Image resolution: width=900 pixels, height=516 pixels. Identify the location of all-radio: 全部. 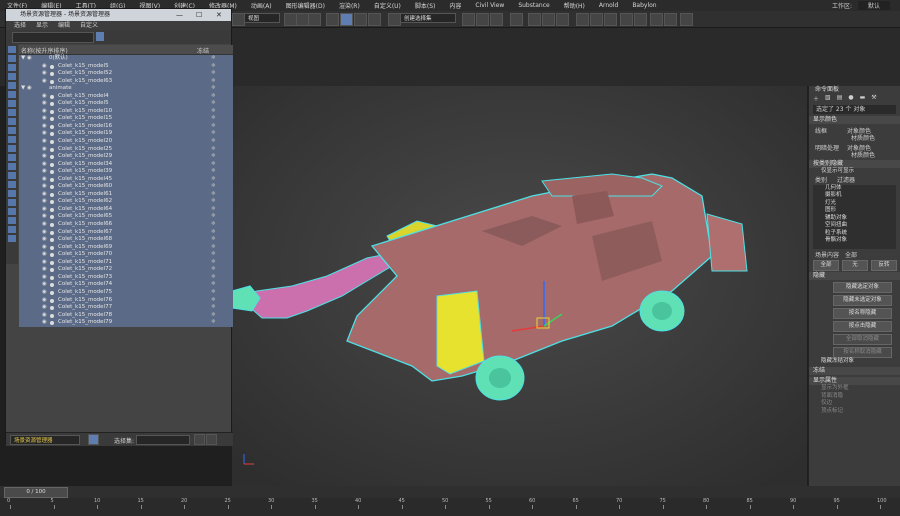
(851, 255).